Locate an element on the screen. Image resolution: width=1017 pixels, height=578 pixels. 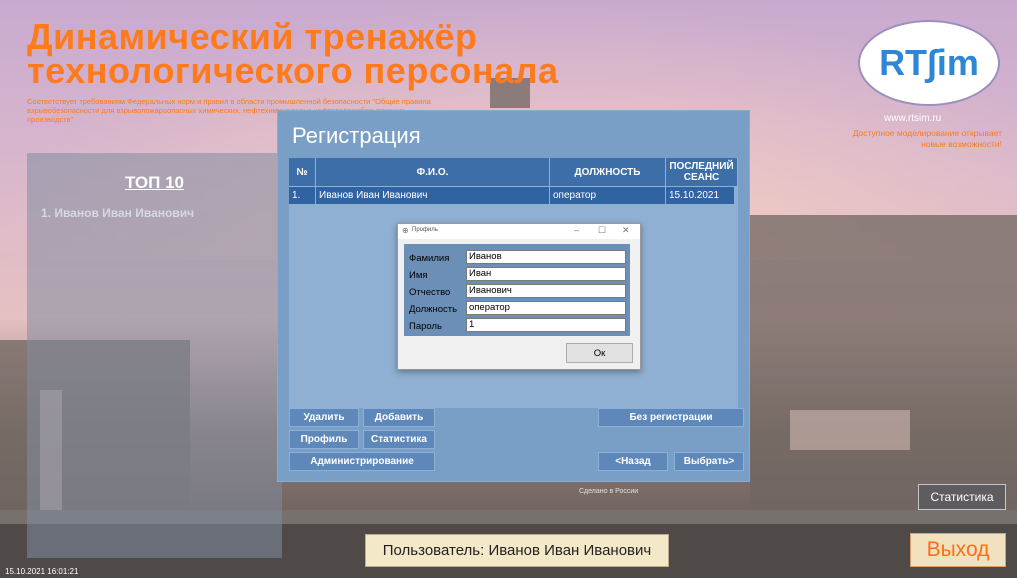
minimize-icon: – is located at coordinates (576, 230).